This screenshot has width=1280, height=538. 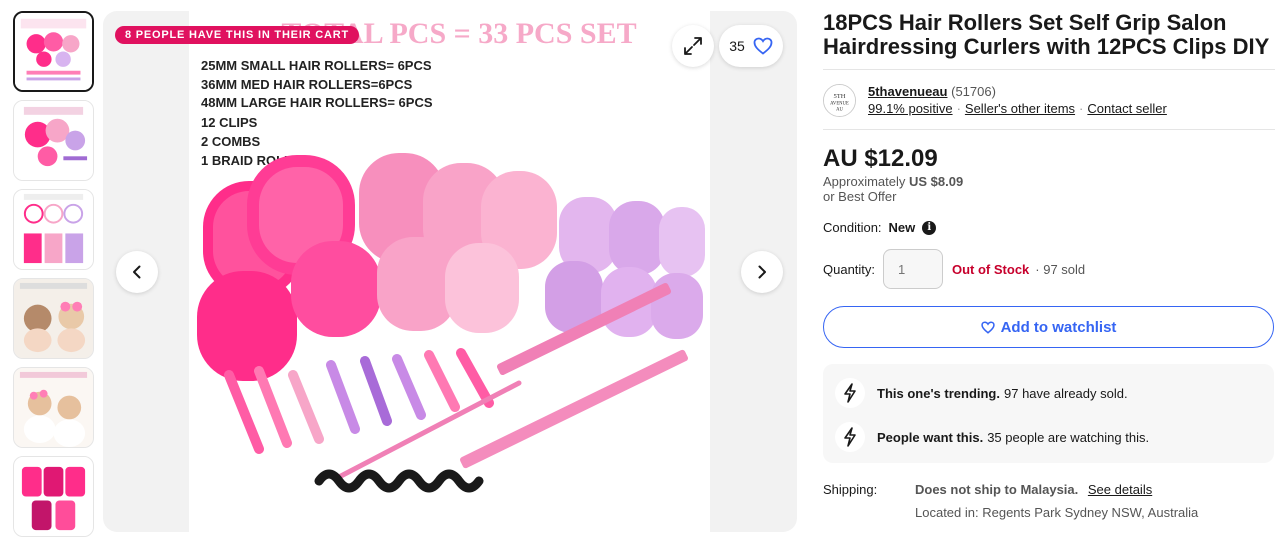 I want to click on quantity-label: Quantity:, so click(x=849, y=269).